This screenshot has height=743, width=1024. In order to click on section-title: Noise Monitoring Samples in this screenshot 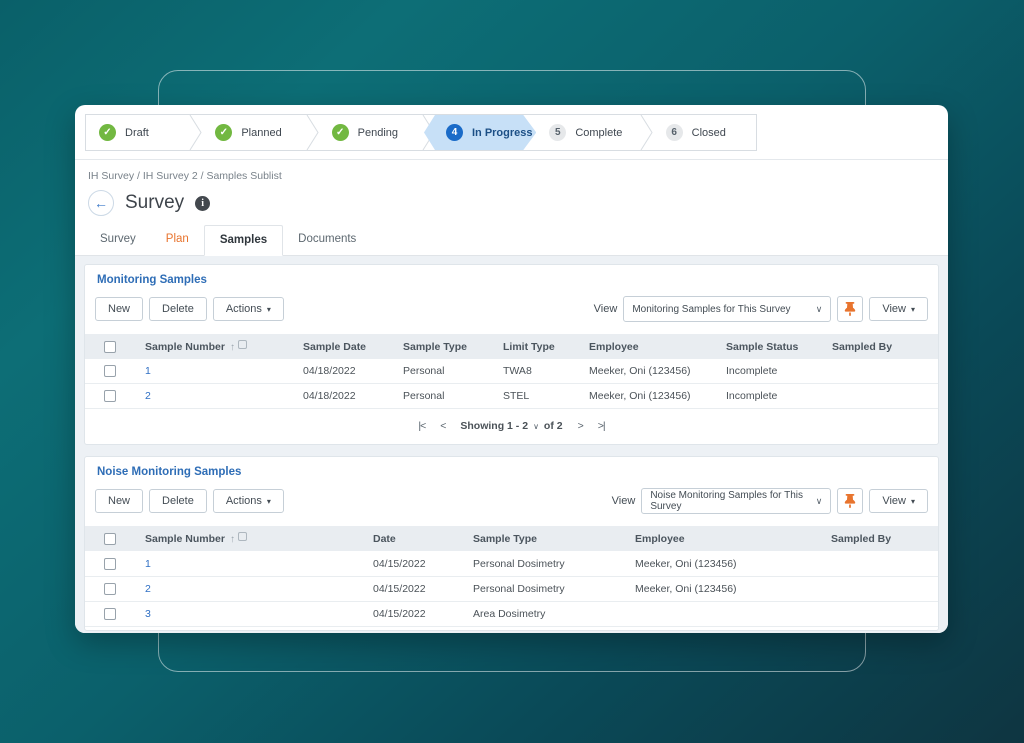, I will do `click(169, 472)`.